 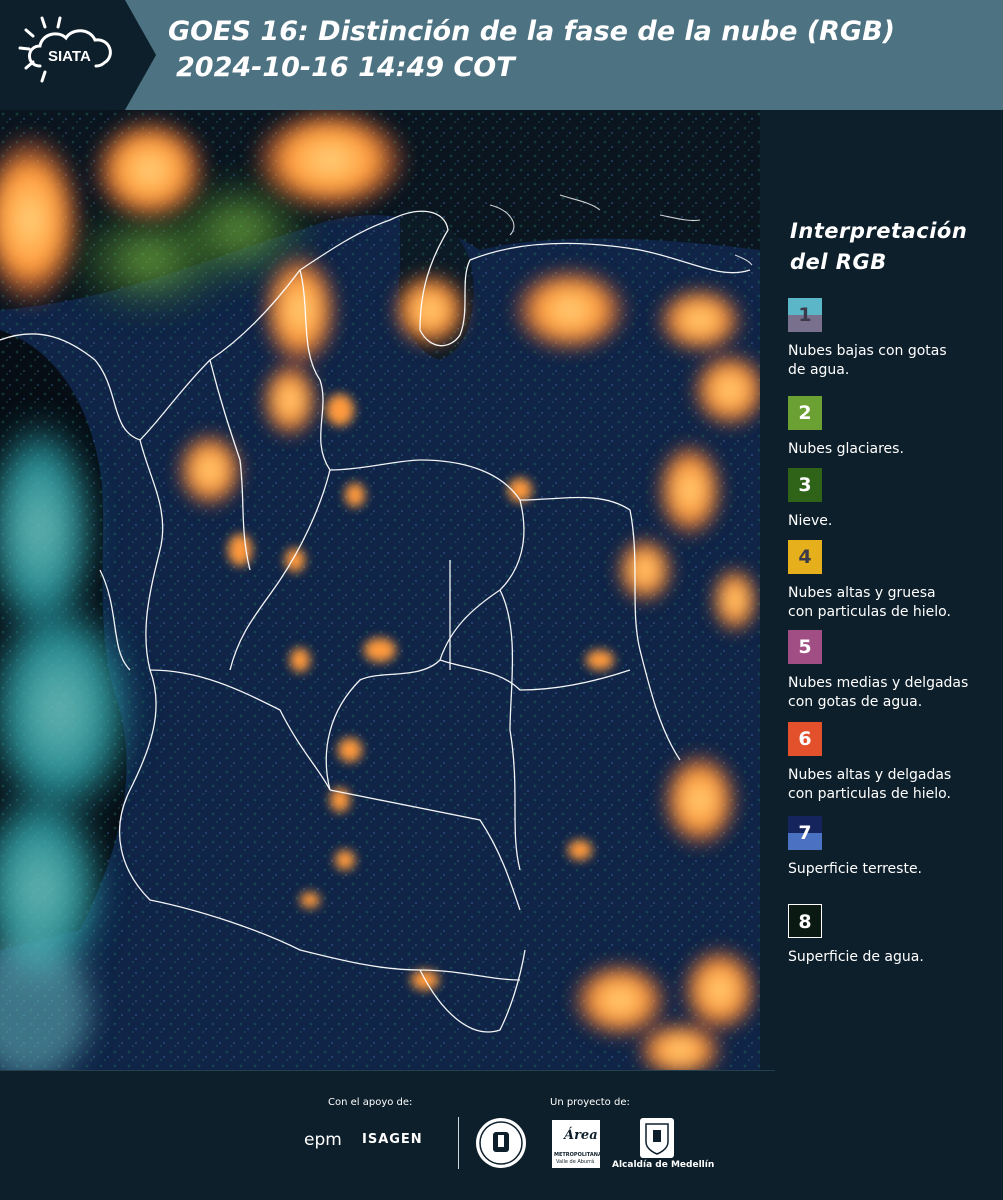 I want to click on project-label: Un proyecto de:, so click(x=590, y=1102).